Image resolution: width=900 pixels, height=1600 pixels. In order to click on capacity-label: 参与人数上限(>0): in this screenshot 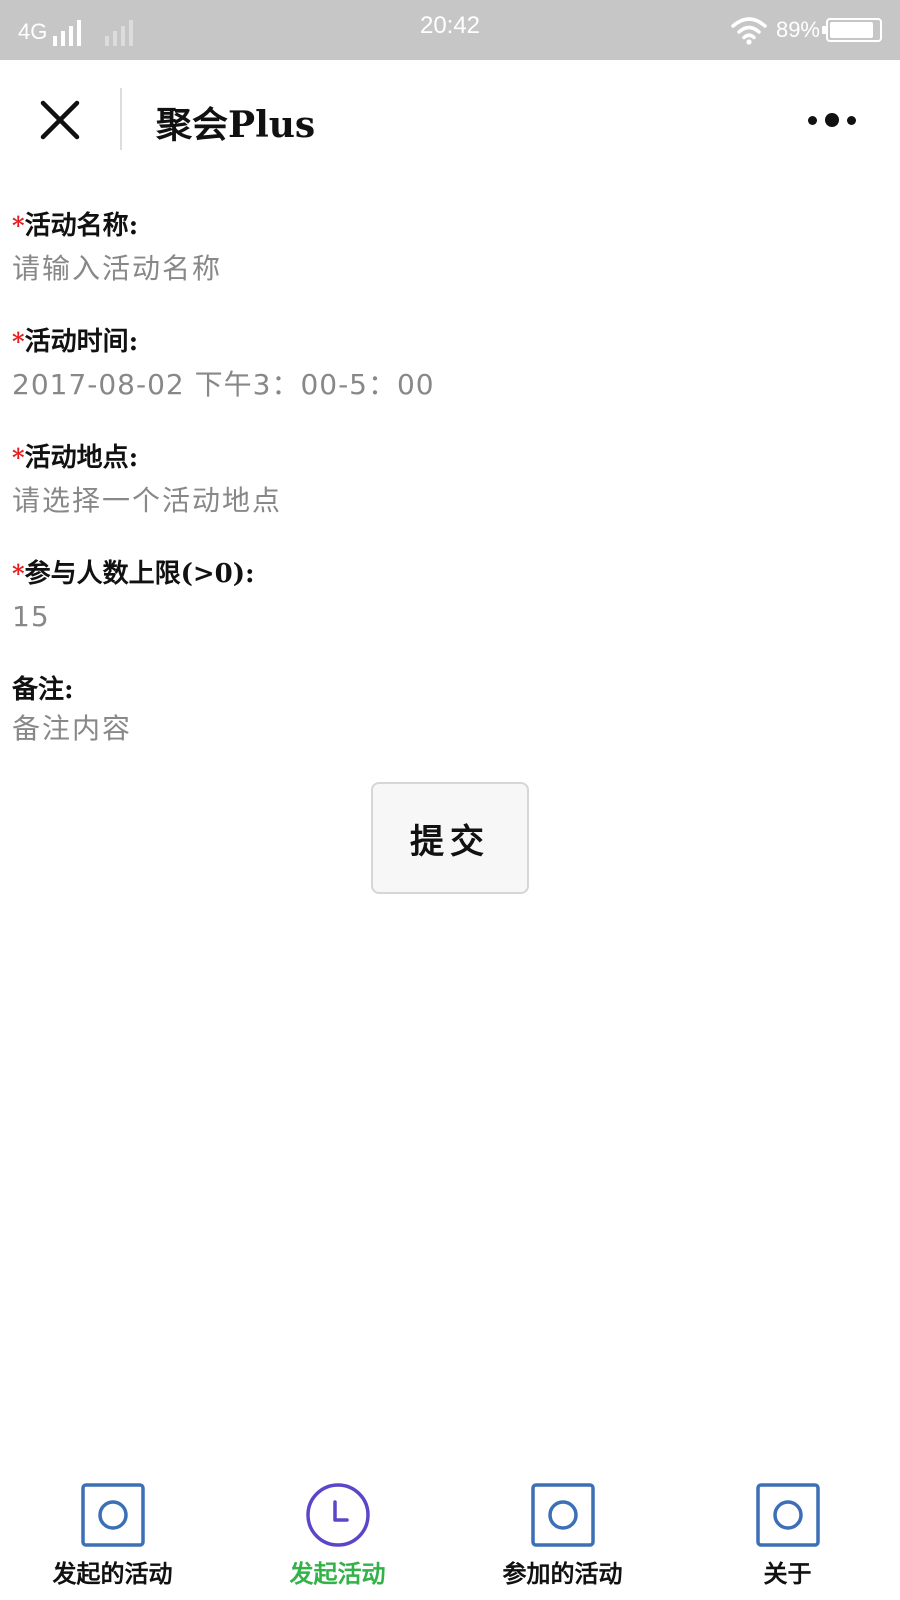, I will do `click(139, 574)`.